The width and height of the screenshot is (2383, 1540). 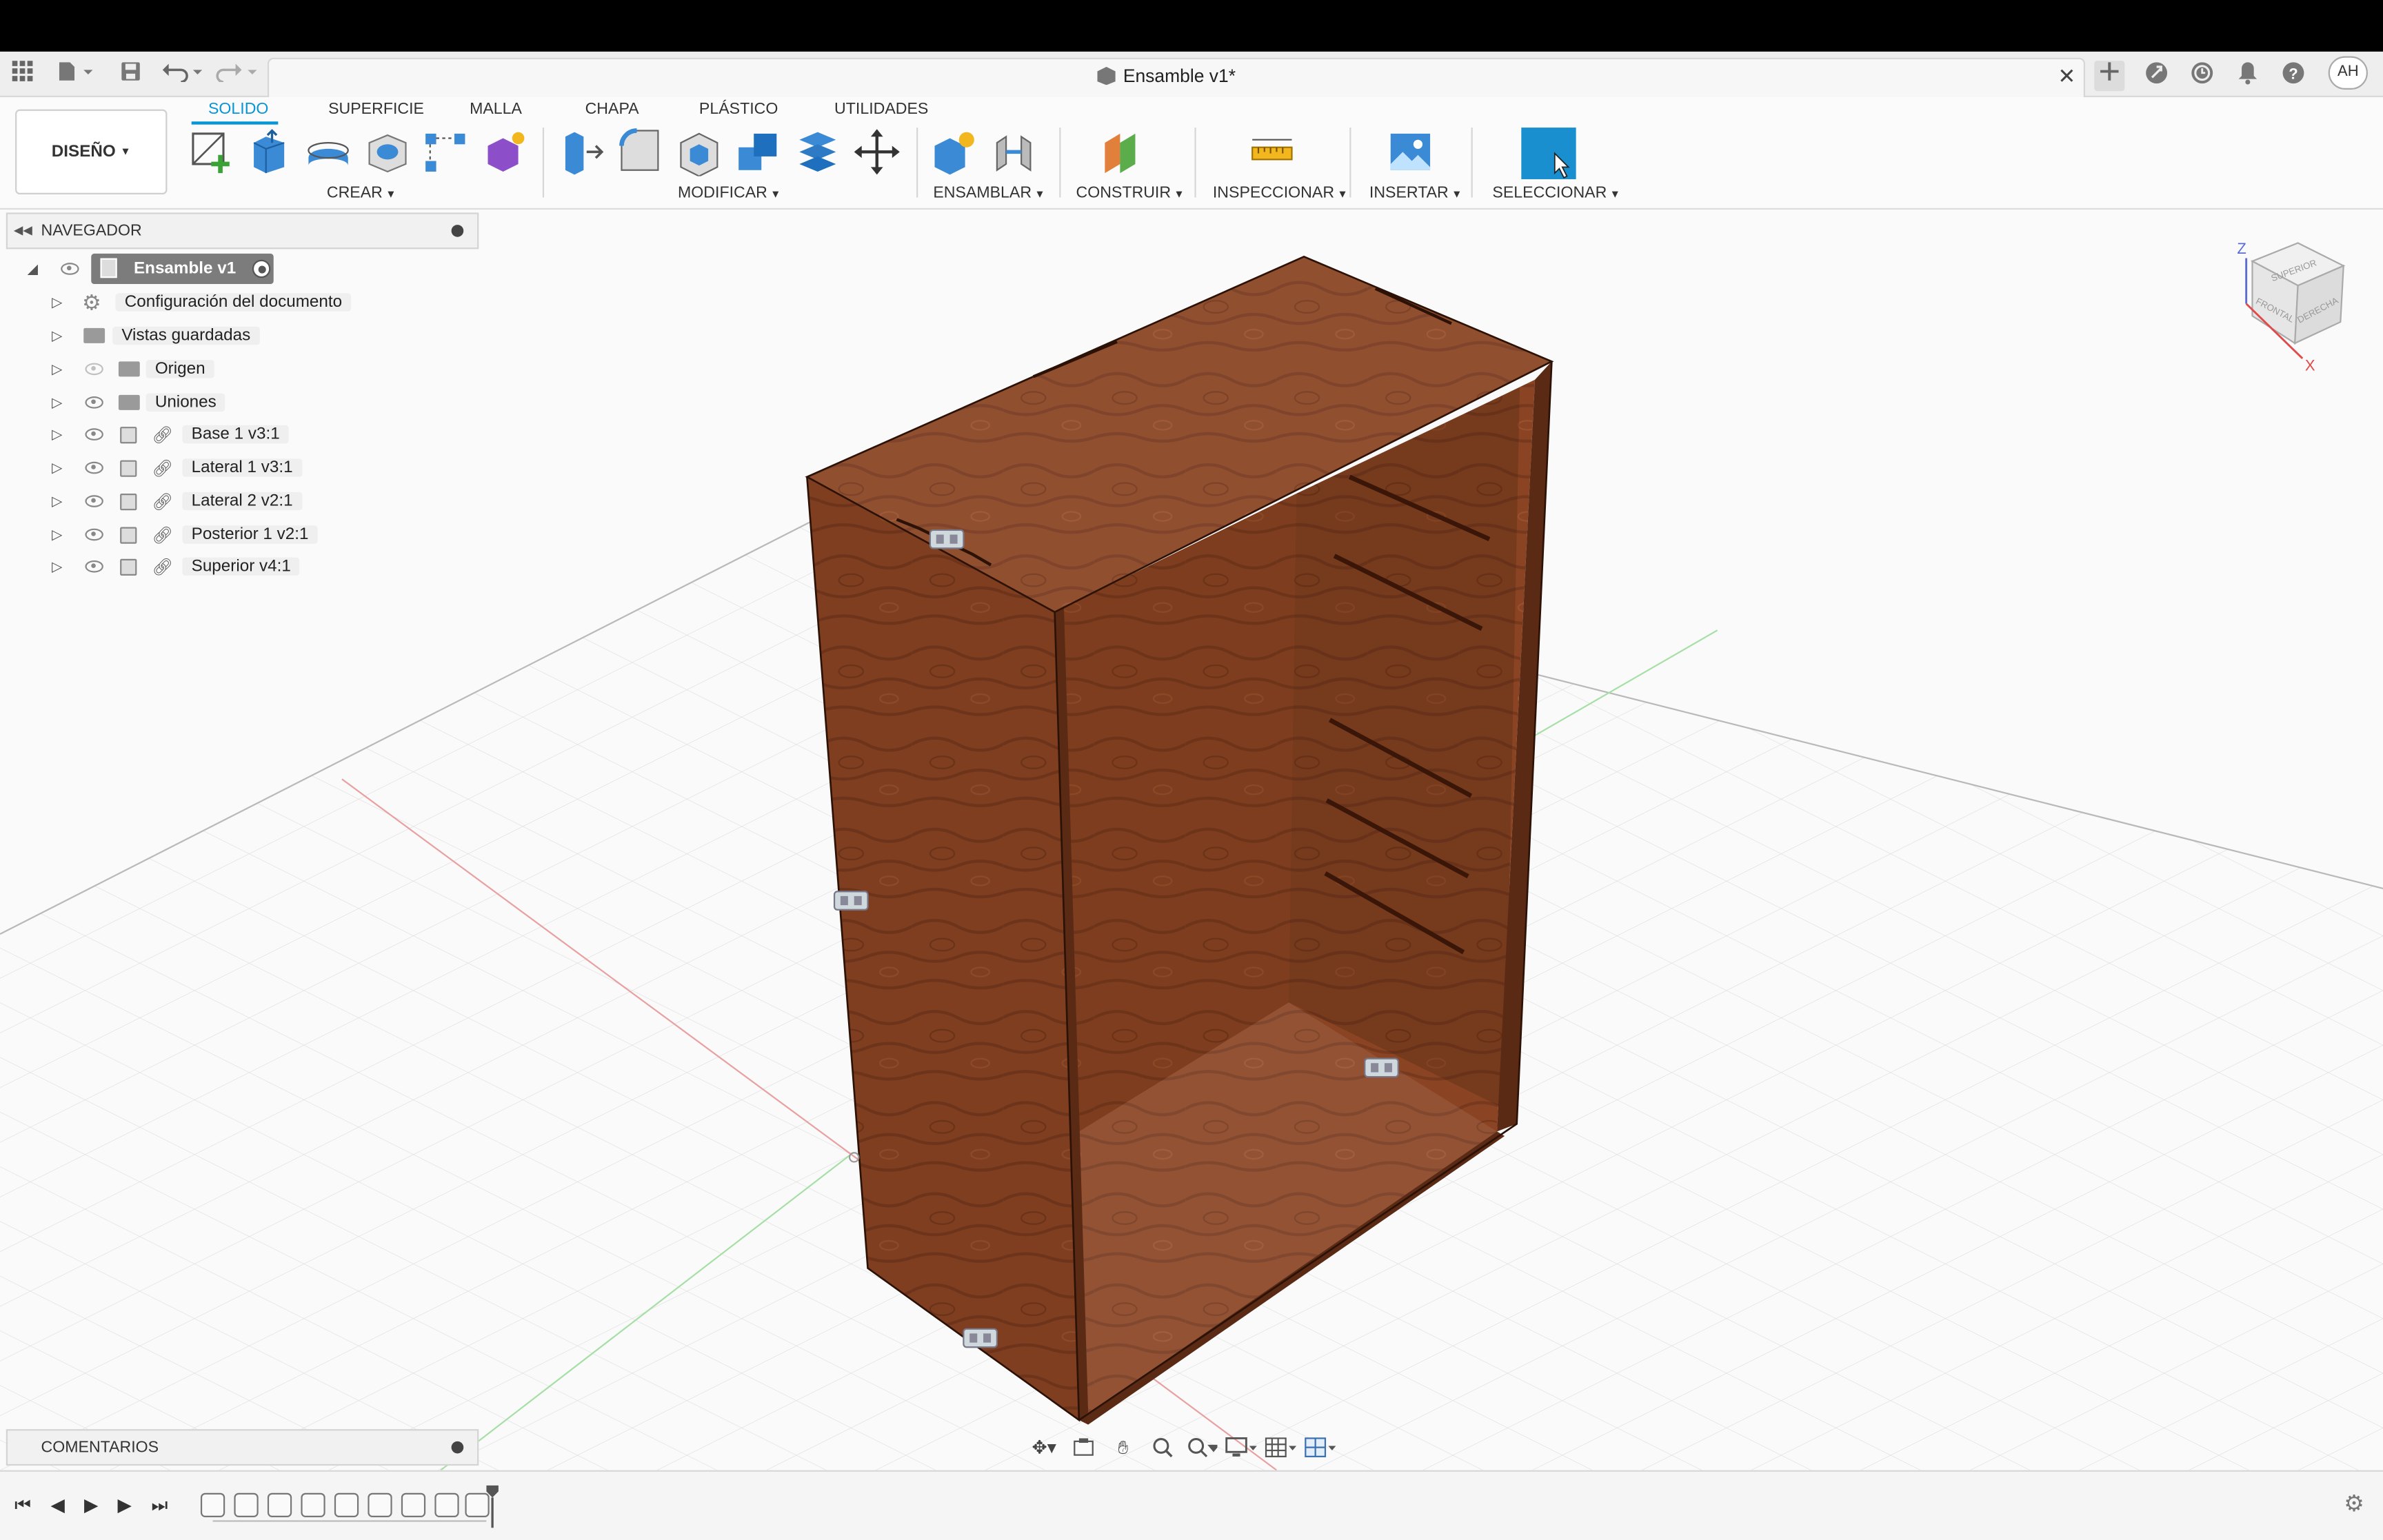 What do you see at coordinates (237, 75) in the screenshot?
I see `redo-icon` at bounding box center [237, 75].